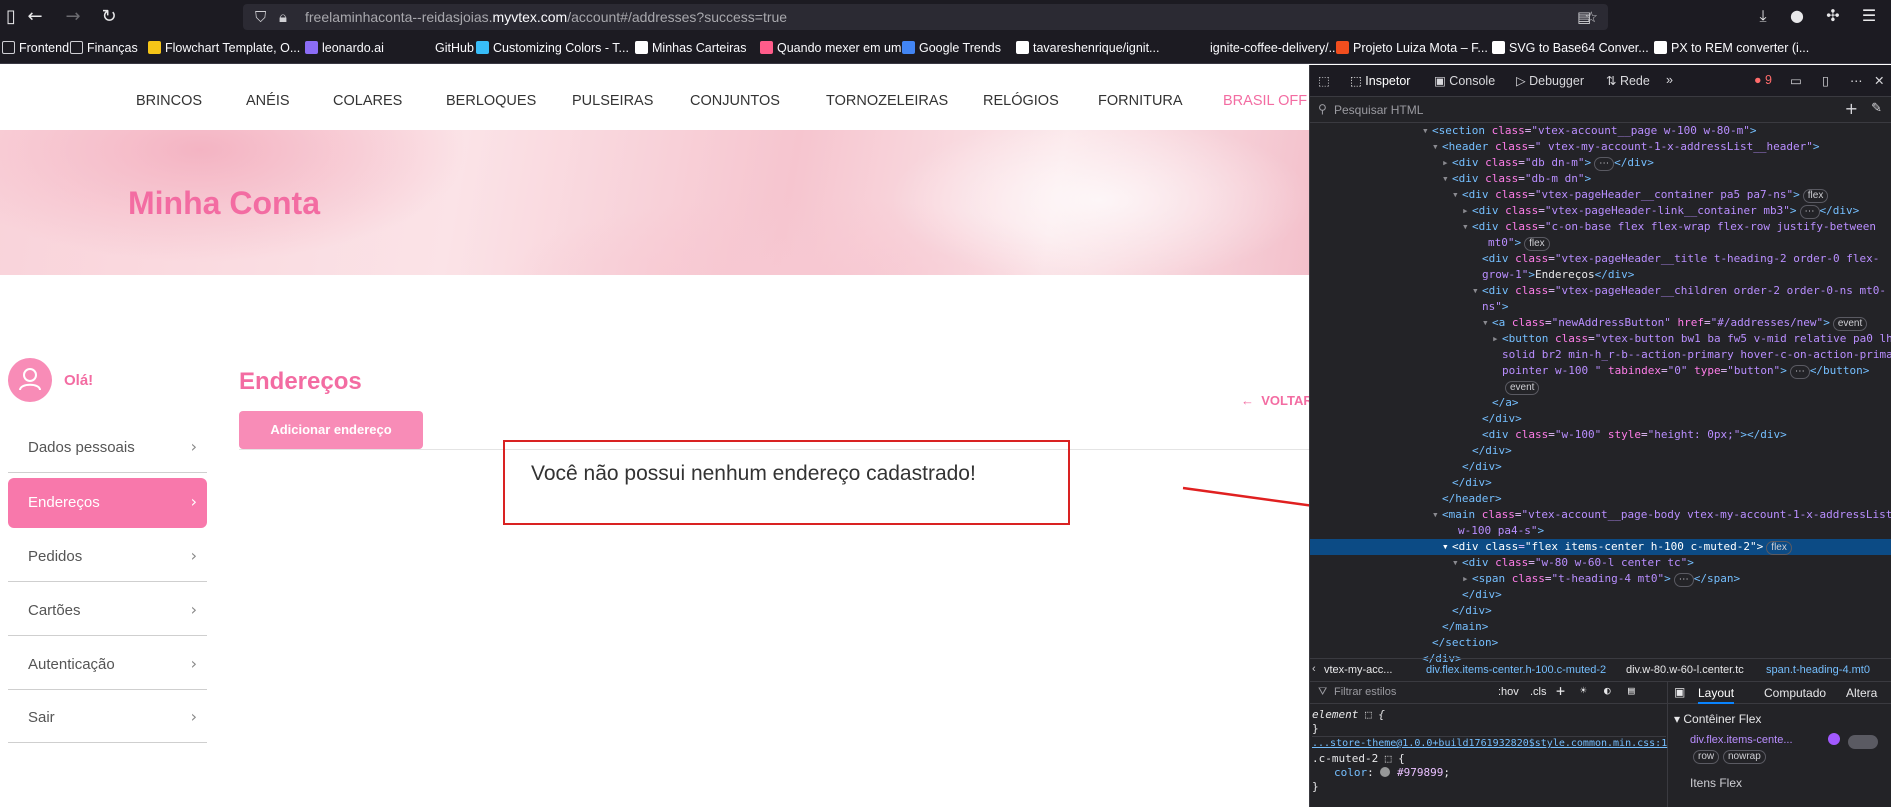 The height and width of the screenshot is (807, 1891). Describe the element at coordinates (735, 101) in the screenshot. I see `nav-item-5: CONJUNTOS` at that location.